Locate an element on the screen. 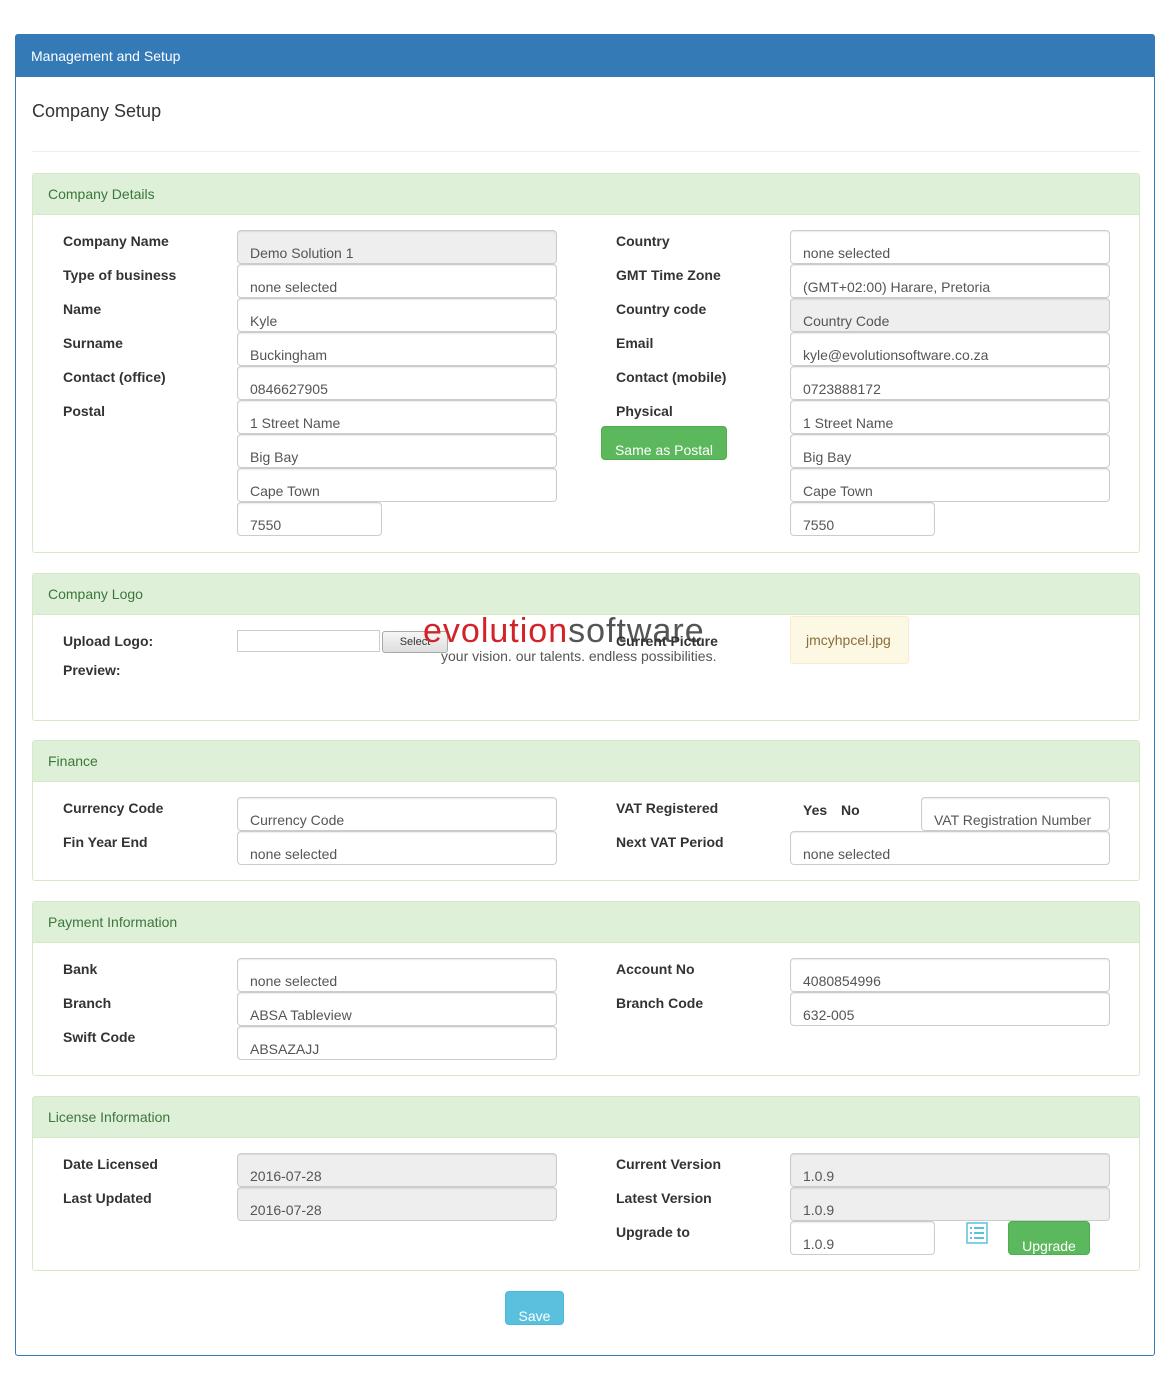  current-picture-filename: jmcyhpcel.jpg is located at coordinates (849, 640).